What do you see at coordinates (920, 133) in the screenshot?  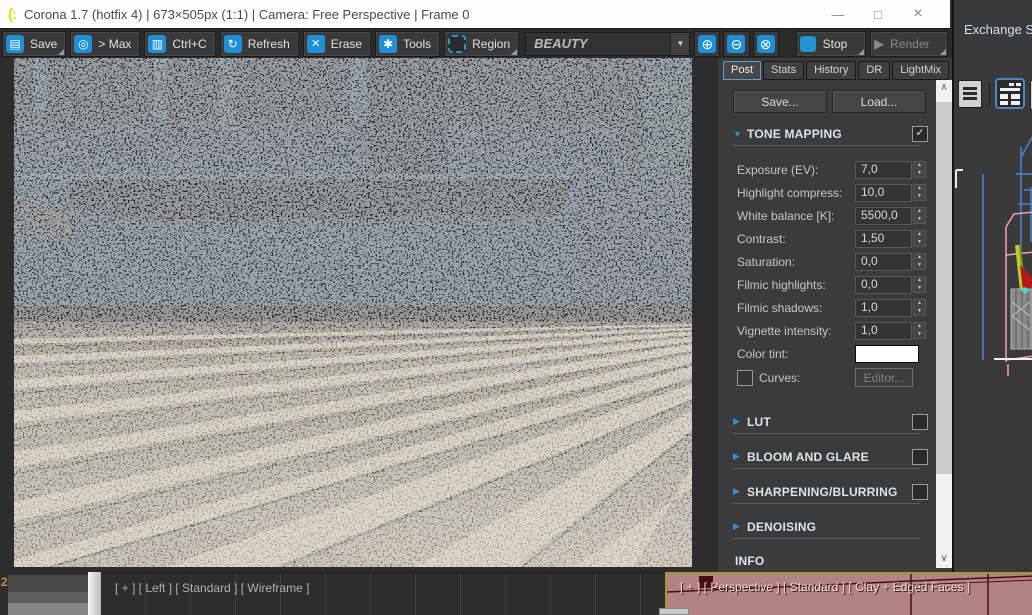 I see `tone-mapping-checkbox: ✓` at bounding box center [920, 133].